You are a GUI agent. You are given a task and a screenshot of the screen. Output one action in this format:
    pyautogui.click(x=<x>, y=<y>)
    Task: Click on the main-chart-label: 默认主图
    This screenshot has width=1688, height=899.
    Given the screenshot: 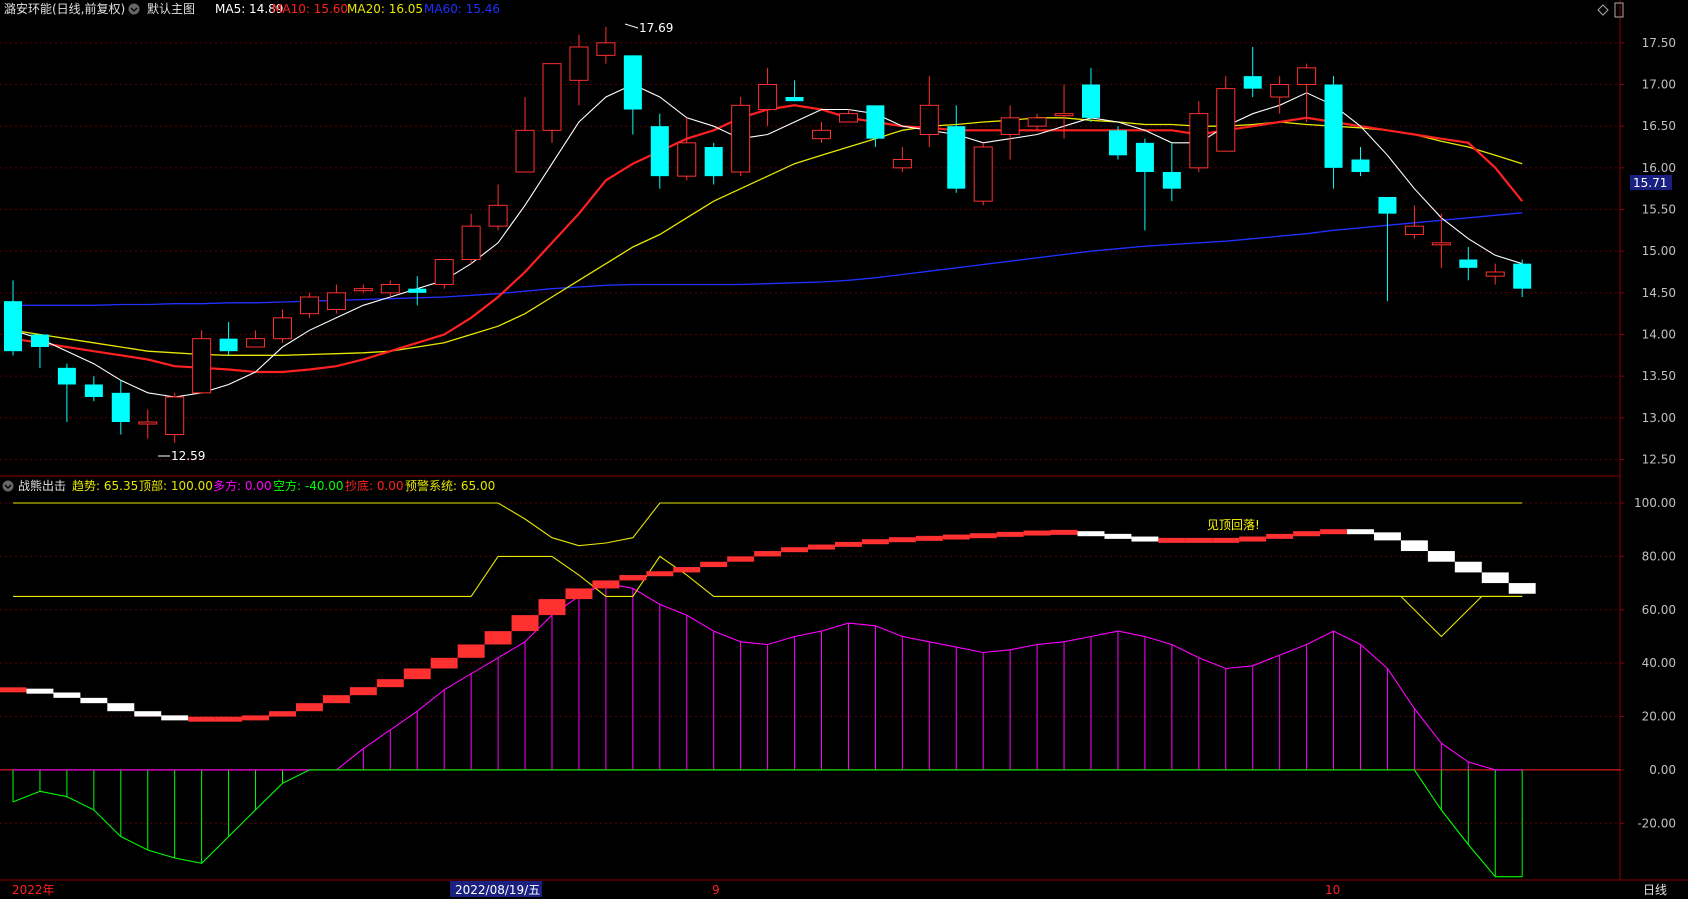 What is the action you would take?
    pyautogui.click(x=171, y=8)
    